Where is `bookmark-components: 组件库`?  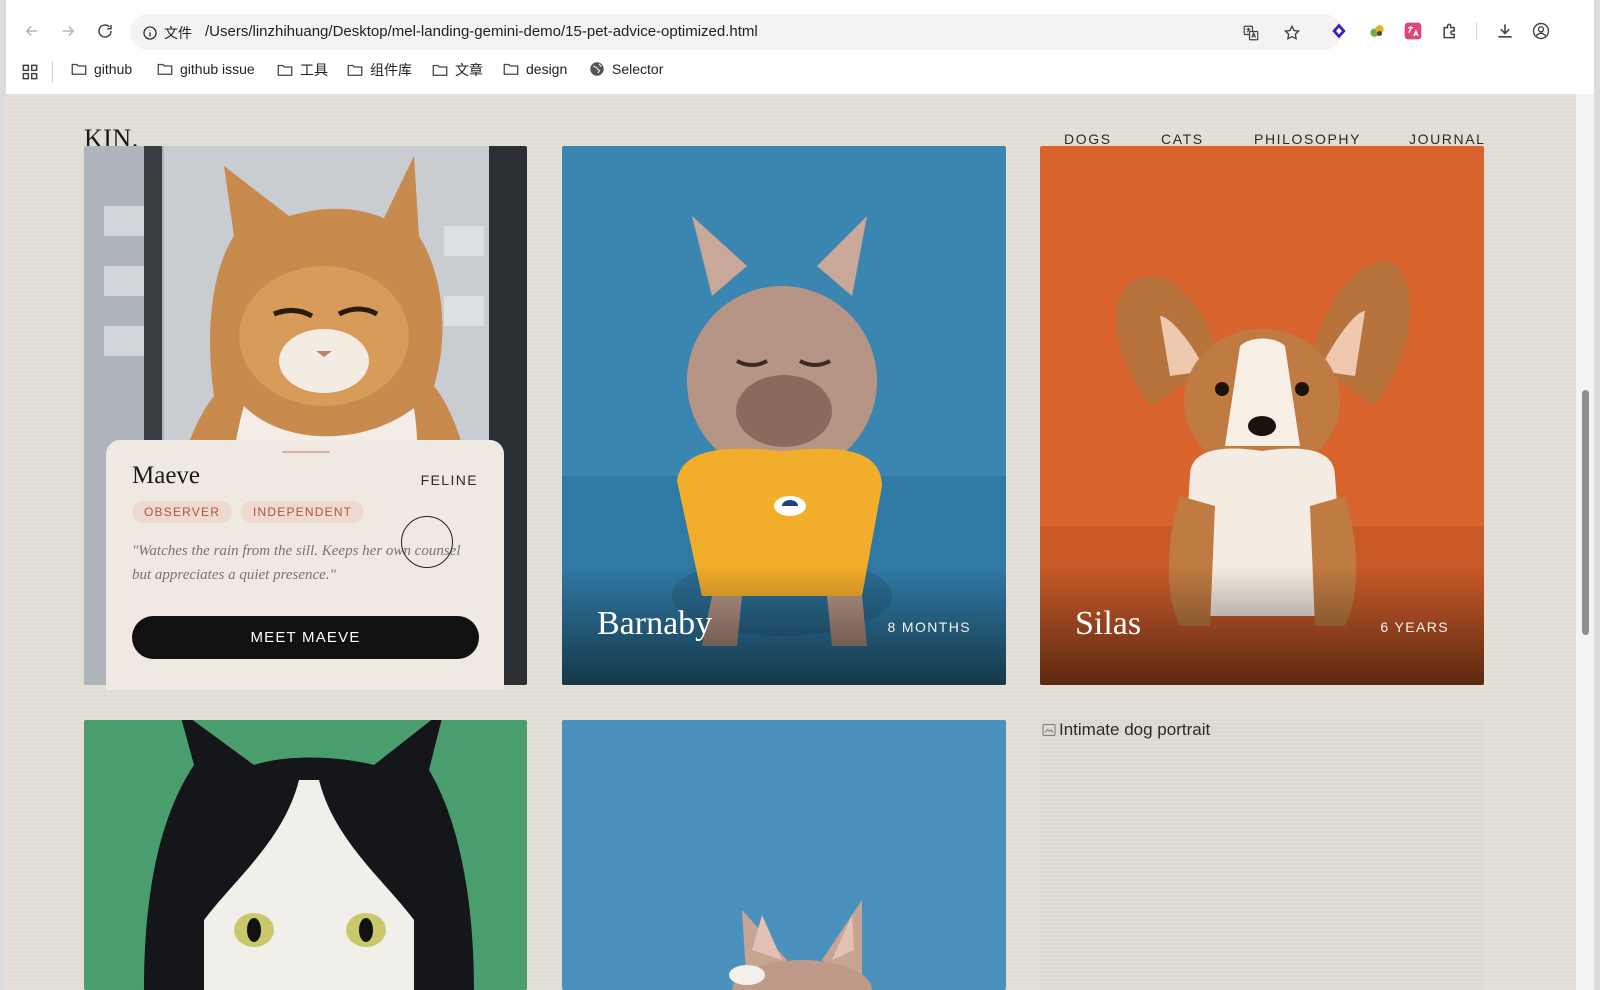
bookmark-components: 组件库 is located at coordinates (379, 70).